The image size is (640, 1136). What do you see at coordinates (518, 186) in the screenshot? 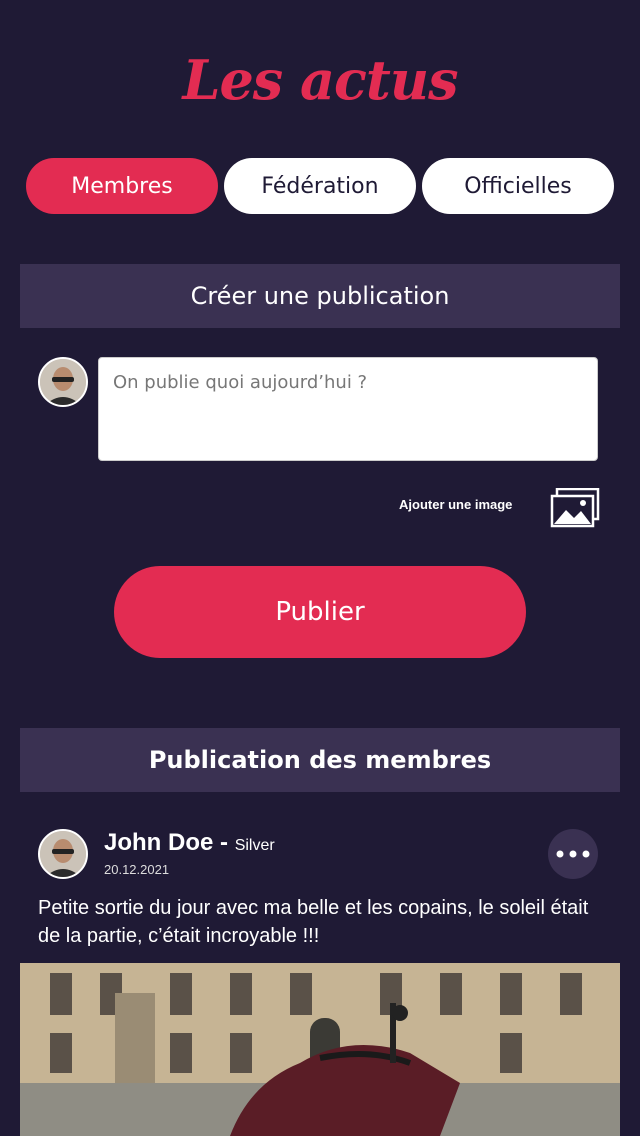
I see `tab-officielles: Officielles` at bounding box center [518, 186].